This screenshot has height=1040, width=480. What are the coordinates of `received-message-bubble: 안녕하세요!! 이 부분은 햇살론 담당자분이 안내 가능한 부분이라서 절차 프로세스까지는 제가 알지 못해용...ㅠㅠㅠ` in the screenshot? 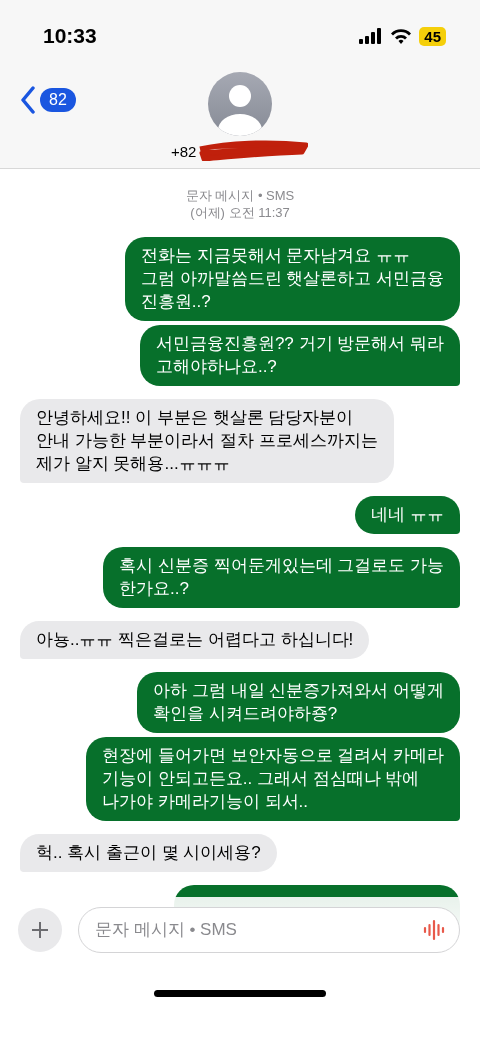 It's located at (207, 441).